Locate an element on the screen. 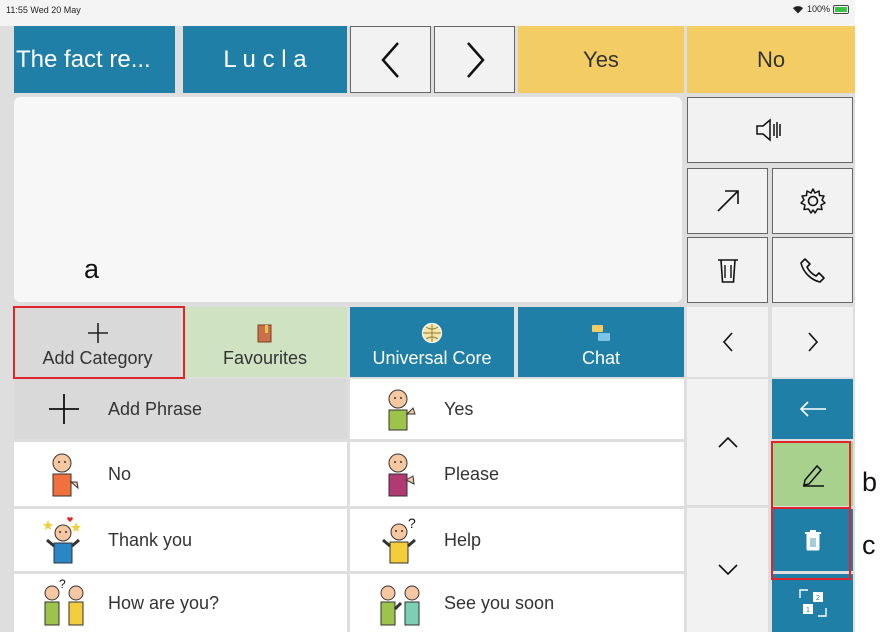 The image size is (893, 632). no-button-label: No is located at coordinates (771, 59).